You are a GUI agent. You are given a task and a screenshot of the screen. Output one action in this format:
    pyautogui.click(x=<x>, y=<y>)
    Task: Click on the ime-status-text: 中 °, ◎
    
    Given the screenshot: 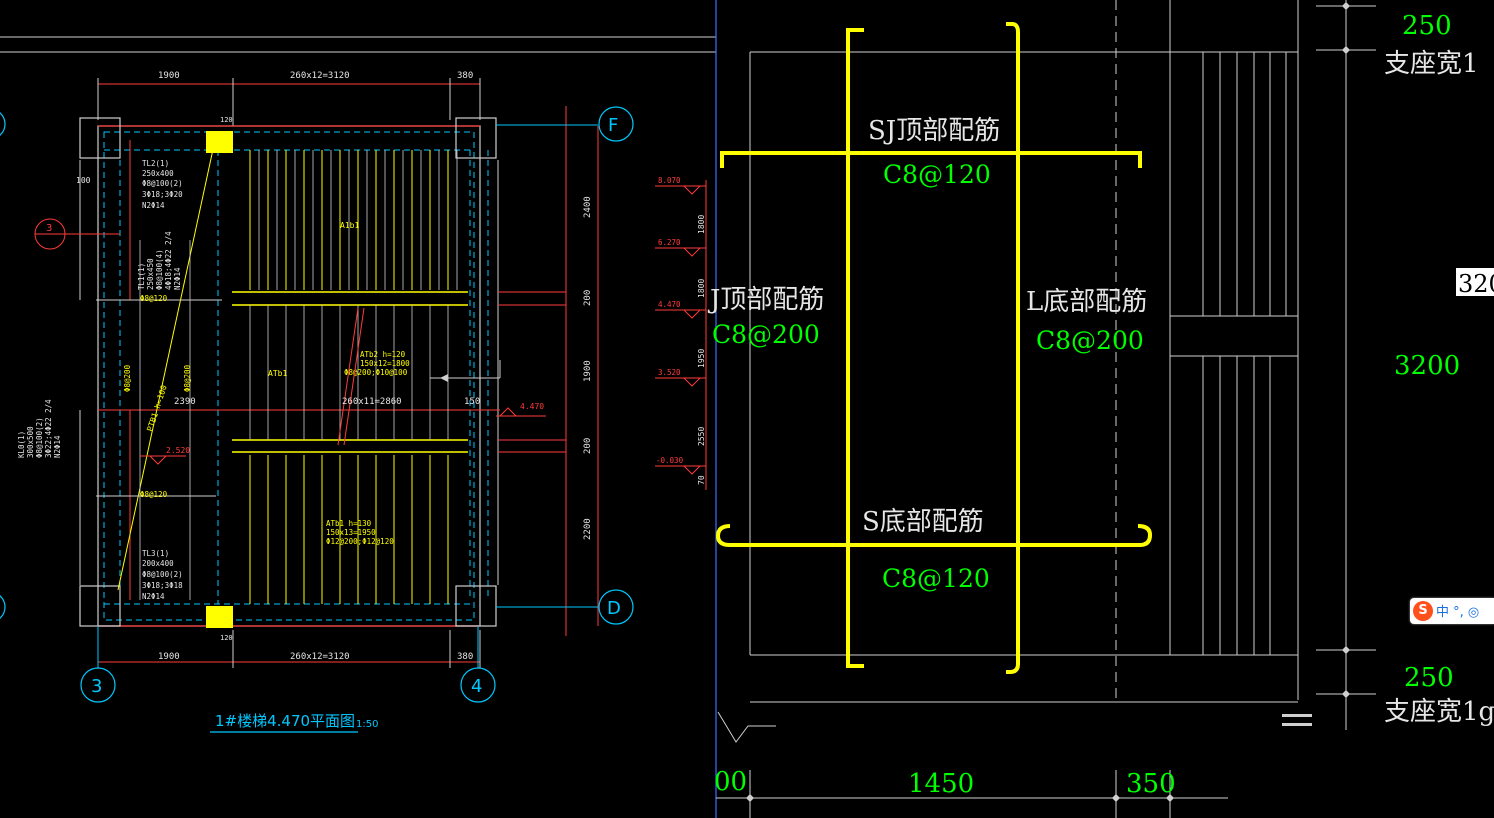 What is the action you would take?
    pyautogui.click(x=1457, y=610)
    